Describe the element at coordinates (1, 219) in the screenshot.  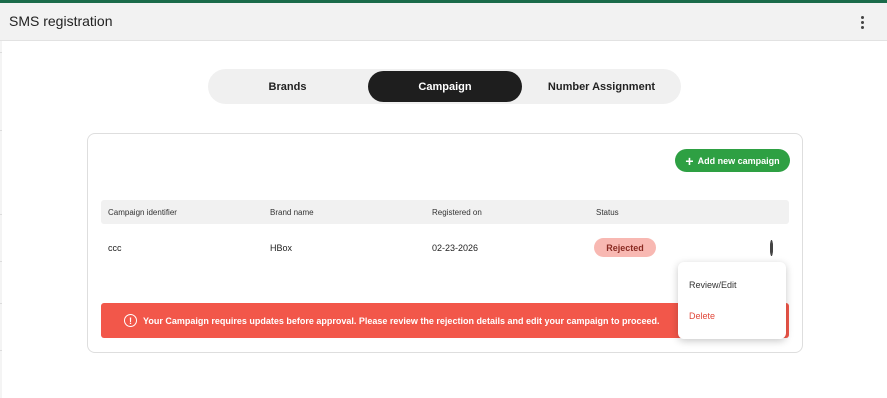
I see `left-rail` at that location.